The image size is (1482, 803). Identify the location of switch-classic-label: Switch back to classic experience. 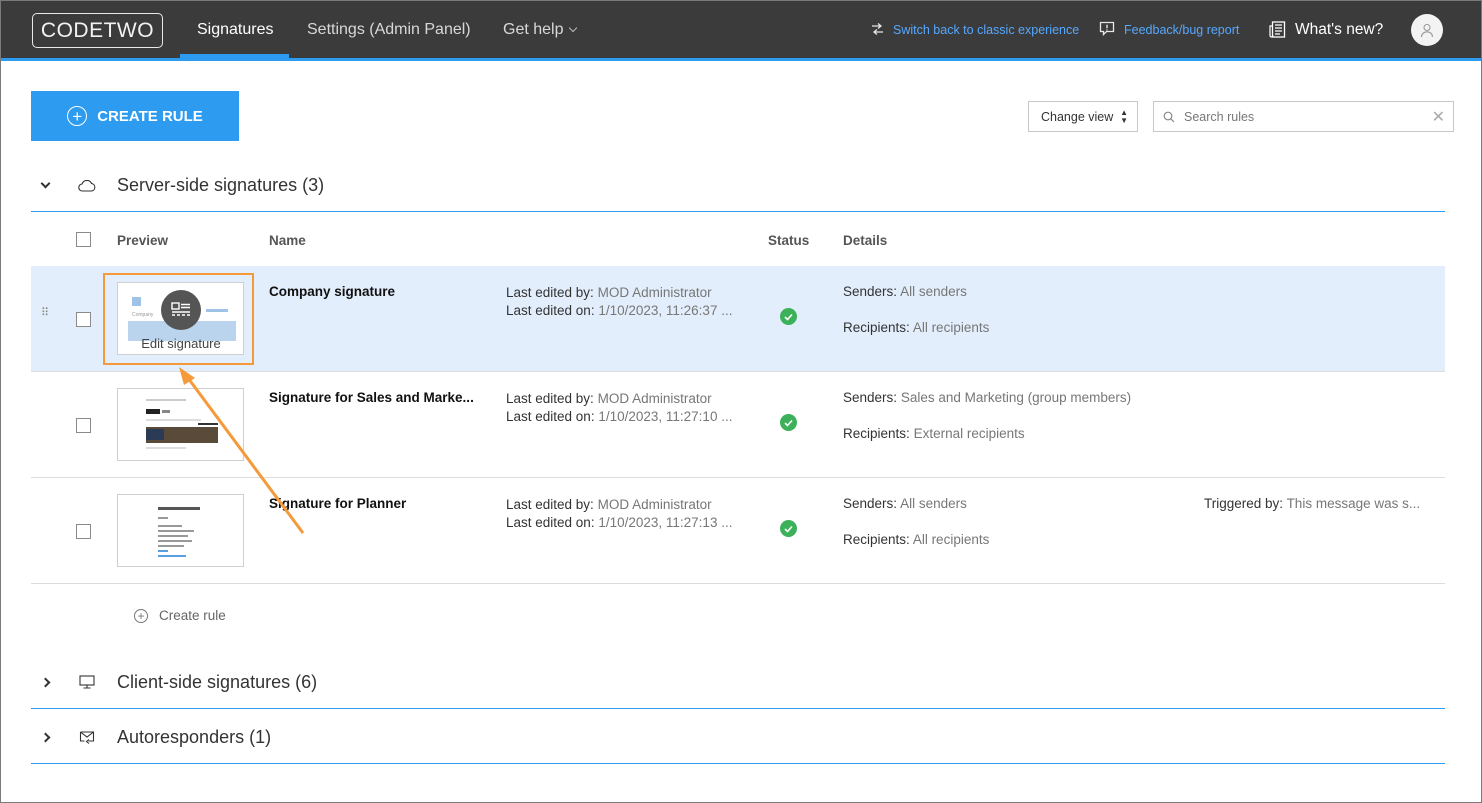
(986, 29).